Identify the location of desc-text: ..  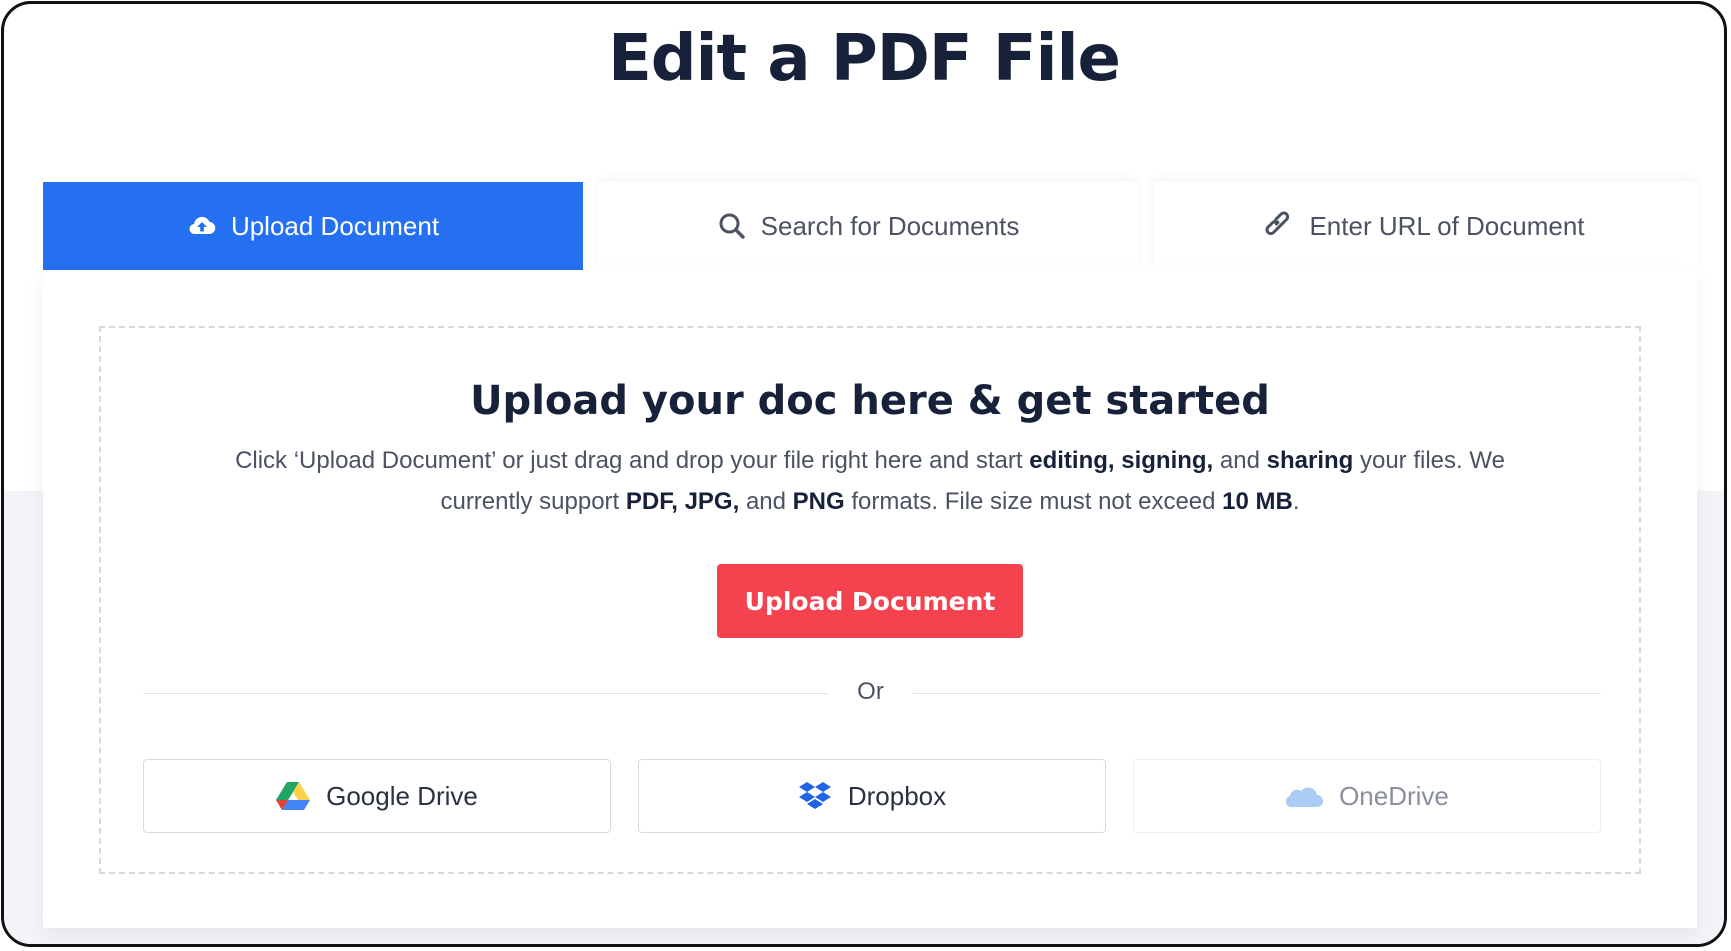
(1296, 501).